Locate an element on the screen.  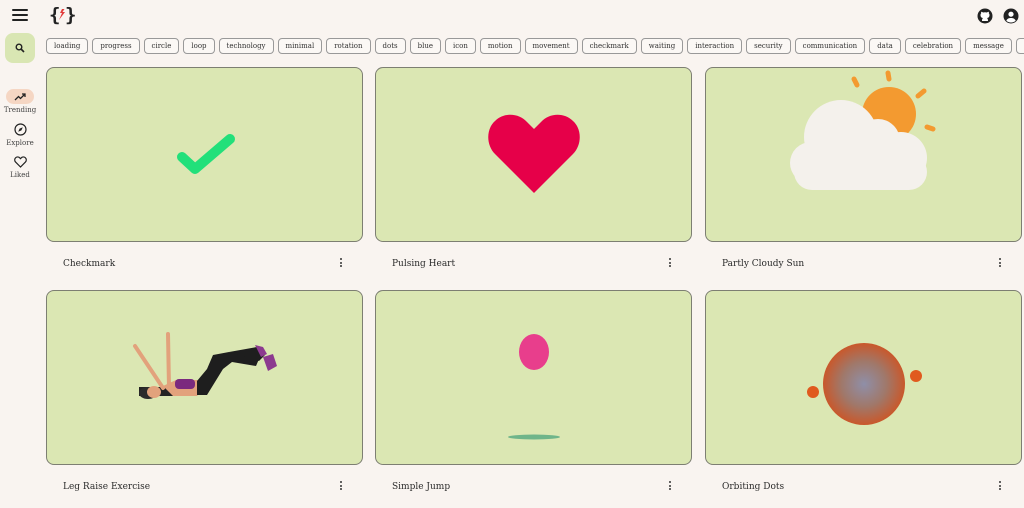
animation-card: Leg Raise Exercise is located at coordinates (204, 391).